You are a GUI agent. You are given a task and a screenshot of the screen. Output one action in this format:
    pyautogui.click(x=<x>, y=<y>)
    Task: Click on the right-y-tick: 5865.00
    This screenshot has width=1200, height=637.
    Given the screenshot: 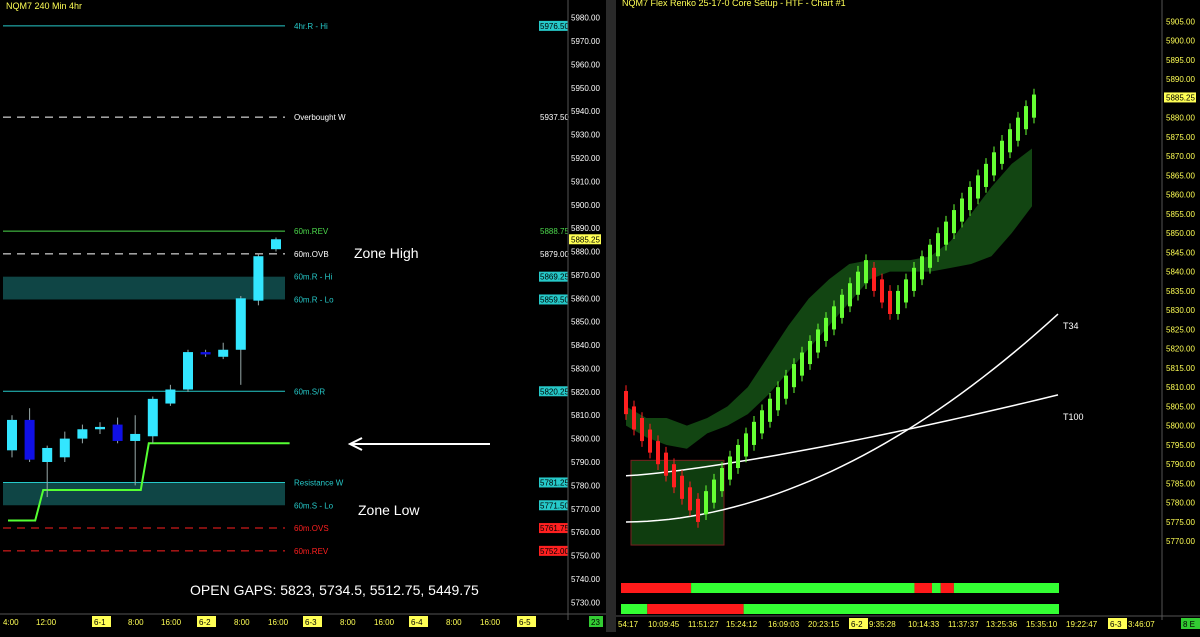 What is the action you would take?
    pyautogui.click(x=1180, y=175)
    